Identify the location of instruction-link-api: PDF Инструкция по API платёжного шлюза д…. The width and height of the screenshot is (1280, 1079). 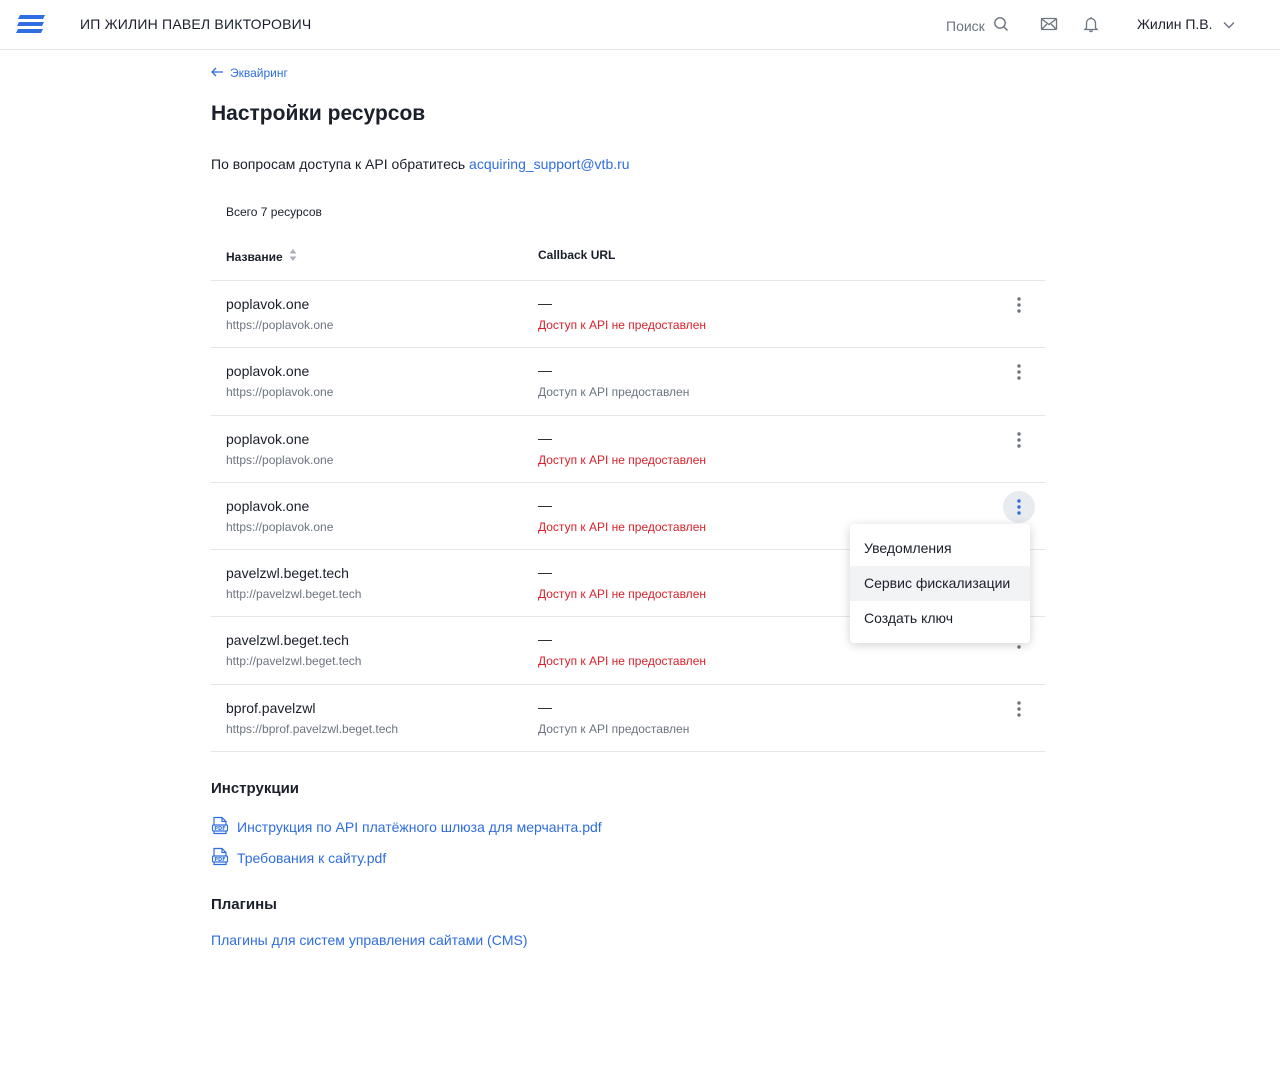
(406, 827).